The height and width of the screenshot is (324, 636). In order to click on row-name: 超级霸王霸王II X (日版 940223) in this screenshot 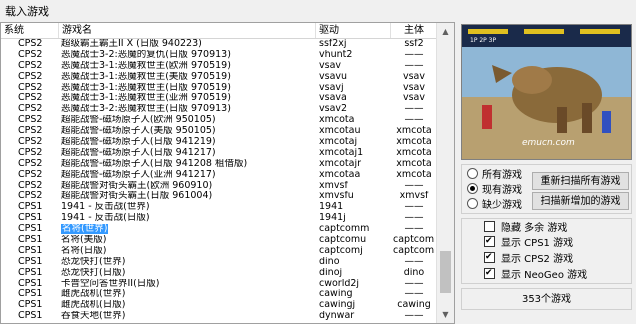, I will do `click(131, 44)`.